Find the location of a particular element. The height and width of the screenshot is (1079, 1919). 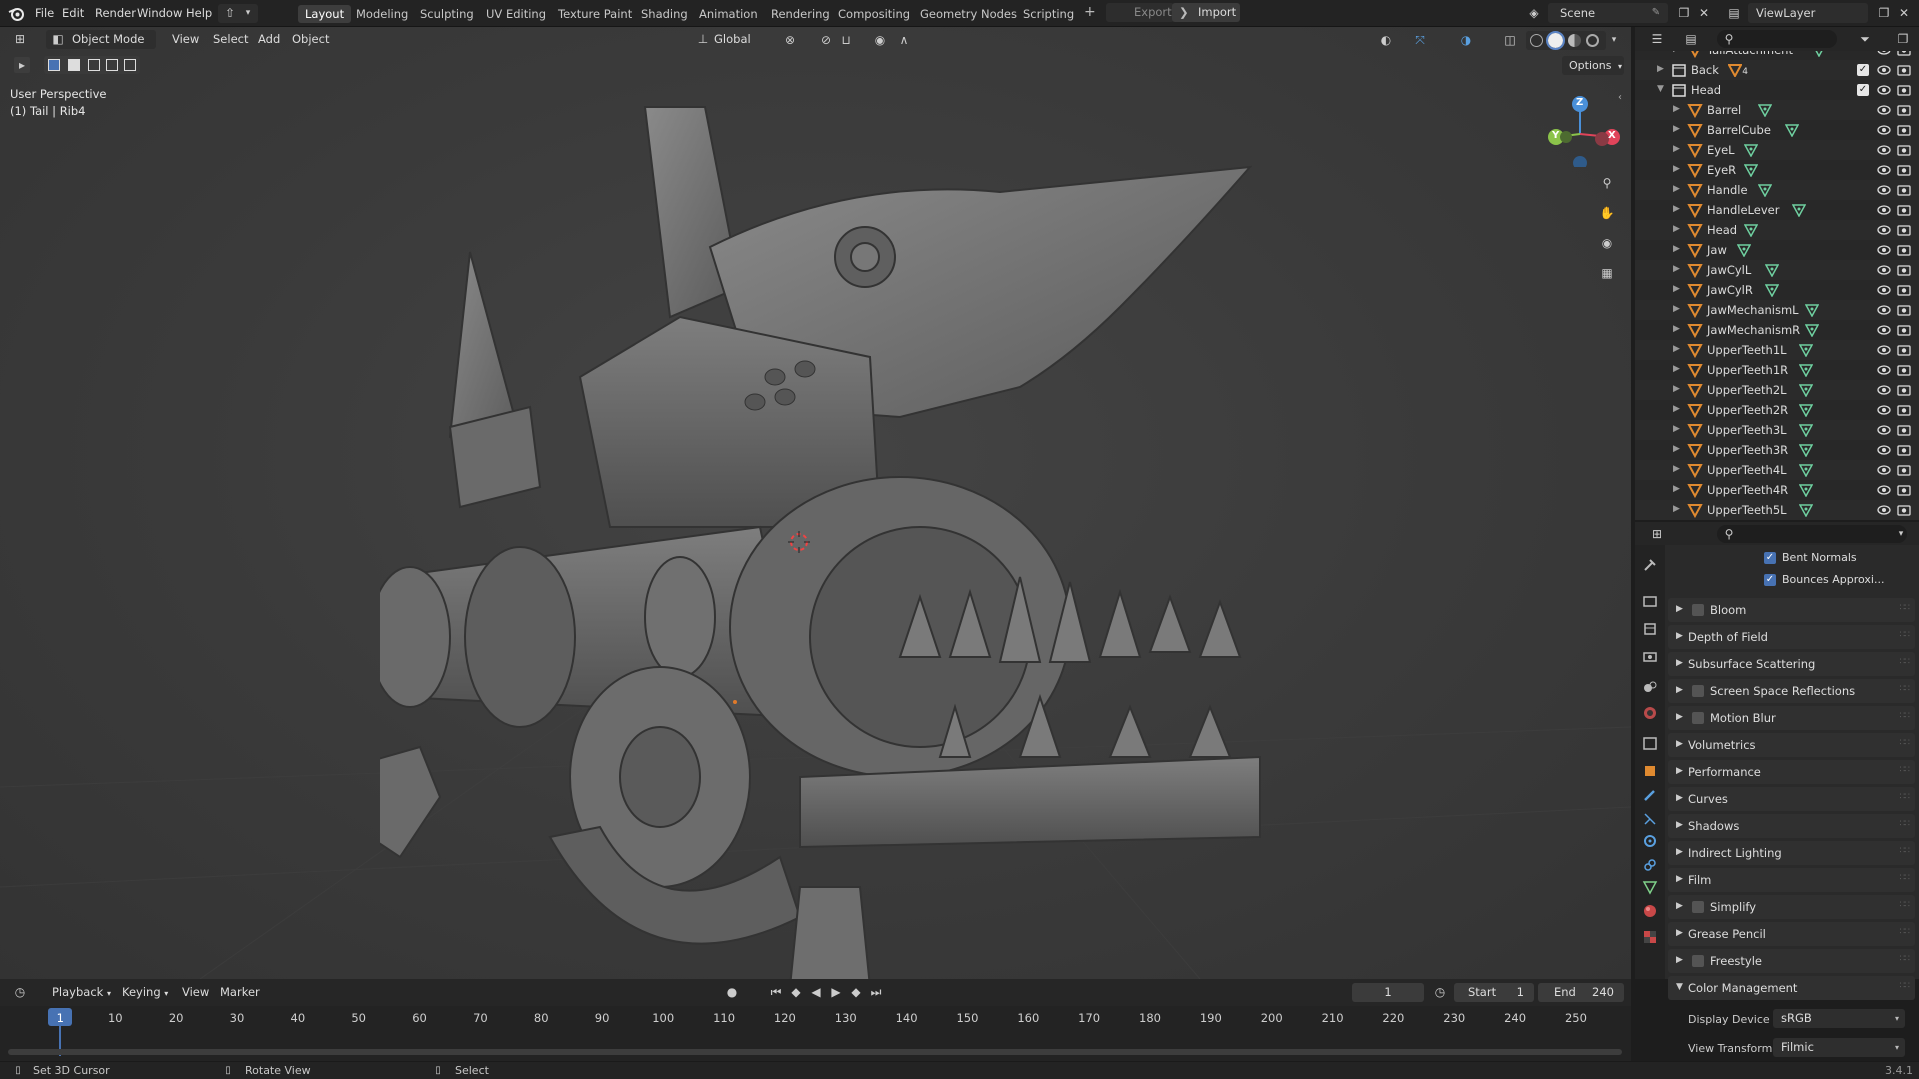

panel-indirect-lighting: ▶ Indirect Lighting ∷∷ is located at coordinates (1791, 853).